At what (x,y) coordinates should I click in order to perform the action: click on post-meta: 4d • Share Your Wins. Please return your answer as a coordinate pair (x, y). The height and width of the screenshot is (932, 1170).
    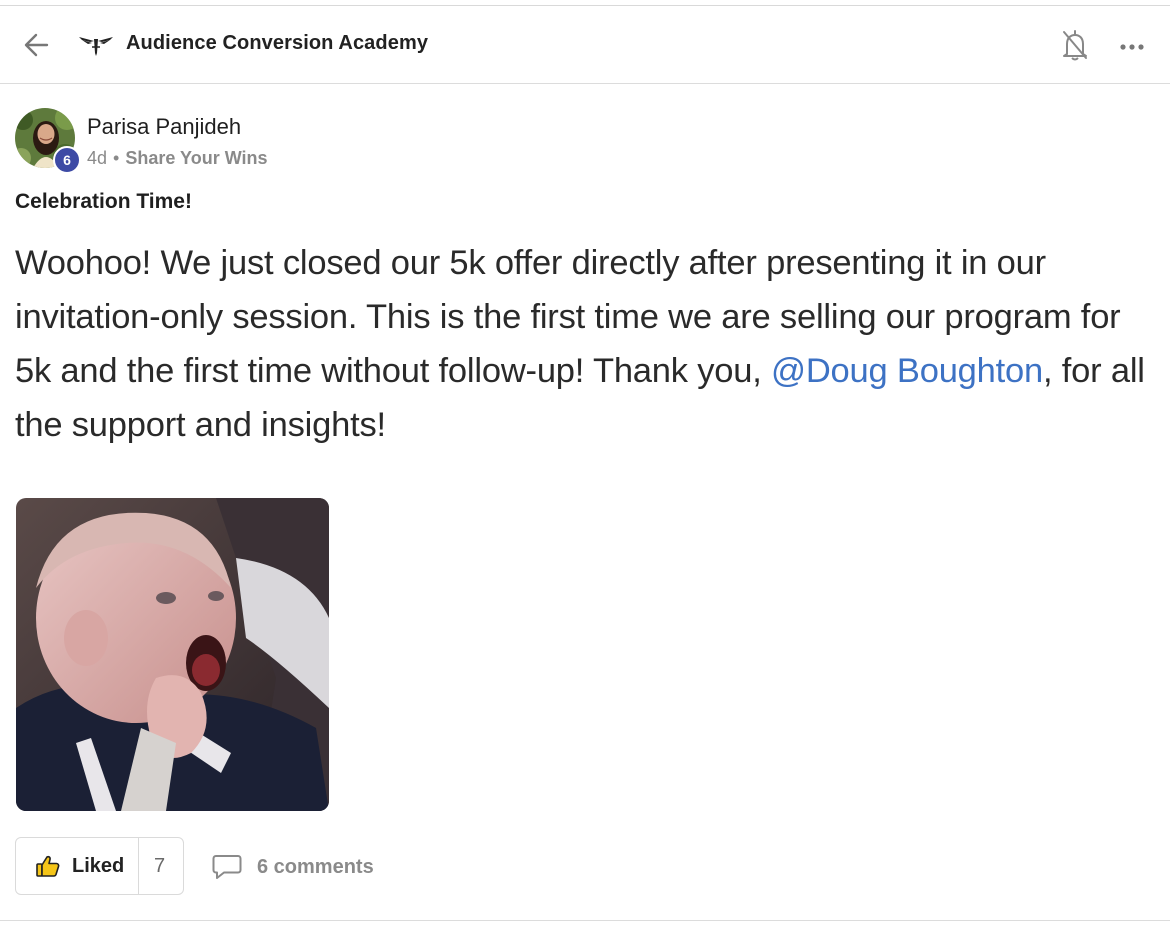
    Looking at the image, I should click on (177, 158).